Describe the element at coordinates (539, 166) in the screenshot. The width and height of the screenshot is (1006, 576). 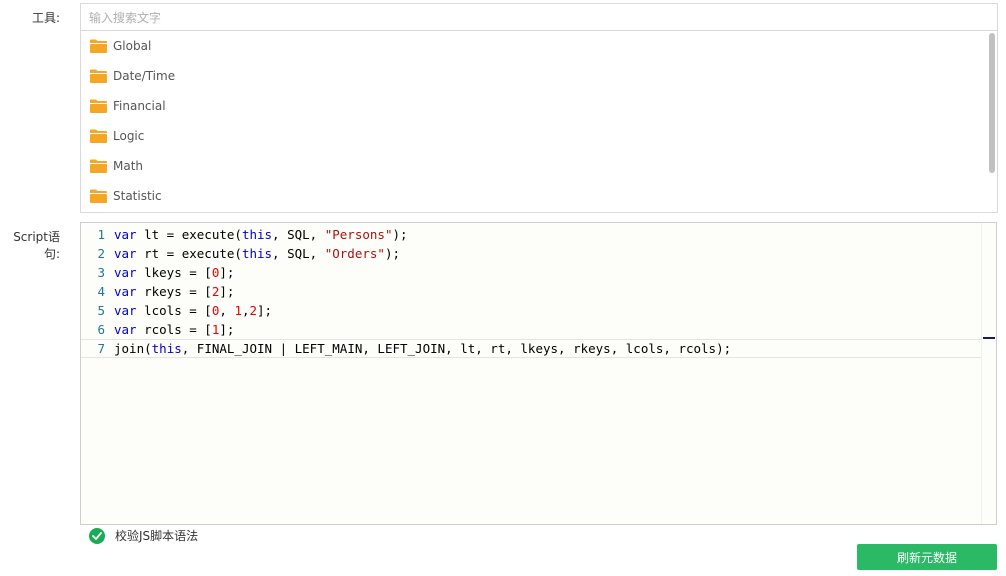
I see `tree-item-math: Math` at that location.